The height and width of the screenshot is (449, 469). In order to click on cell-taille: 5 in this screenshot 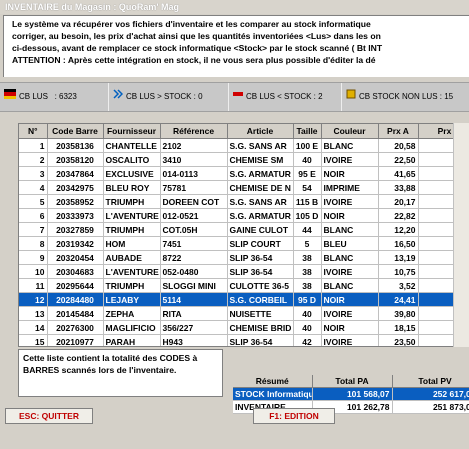, I will do `click(307, 243)`.